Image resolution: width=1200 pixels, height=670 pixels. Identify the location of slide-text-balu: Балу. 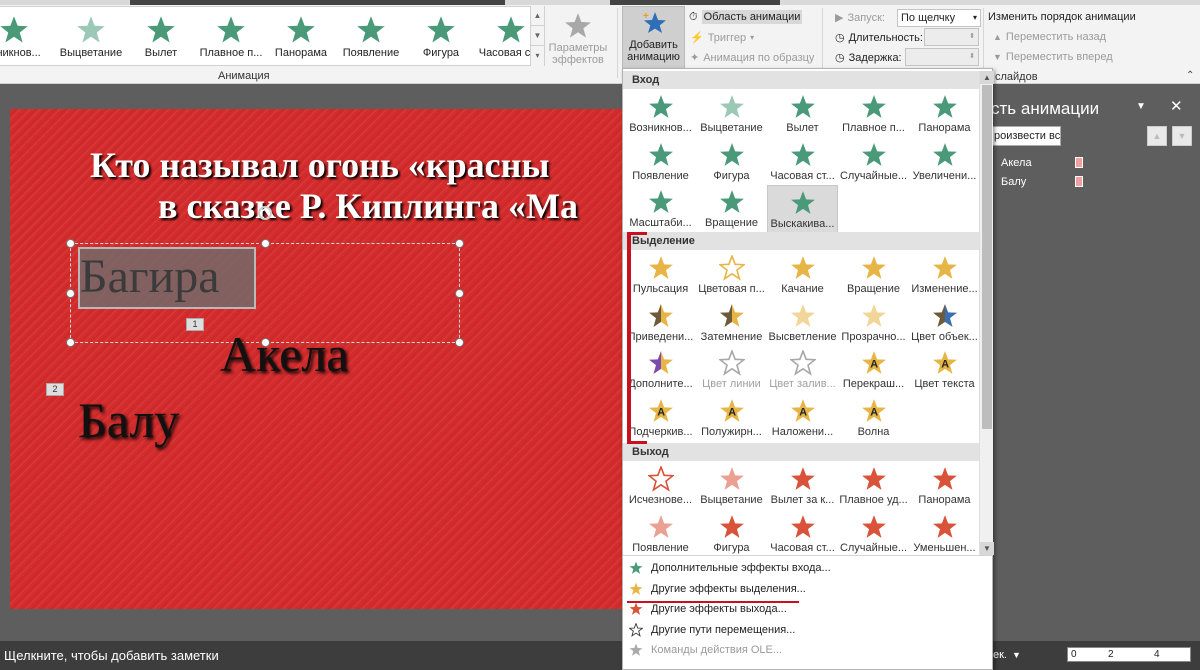
(128, 420).